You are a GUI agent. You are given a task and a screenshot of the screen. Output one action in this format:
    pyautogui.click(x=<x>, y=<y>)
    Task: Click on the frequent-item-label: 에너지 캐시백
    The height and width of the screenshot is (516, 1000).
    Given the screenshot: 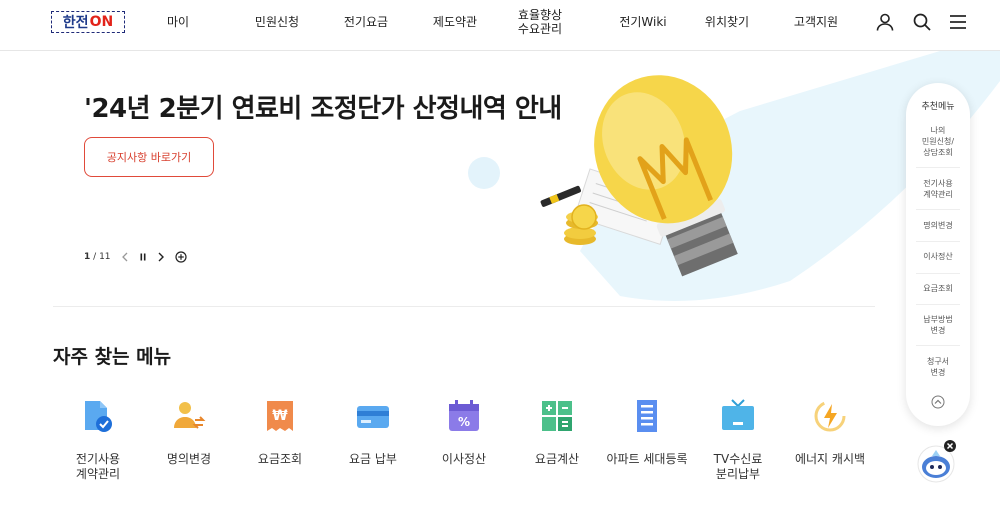 What is the action you would take?
    pyautogui.click(x=830, y=459)
    